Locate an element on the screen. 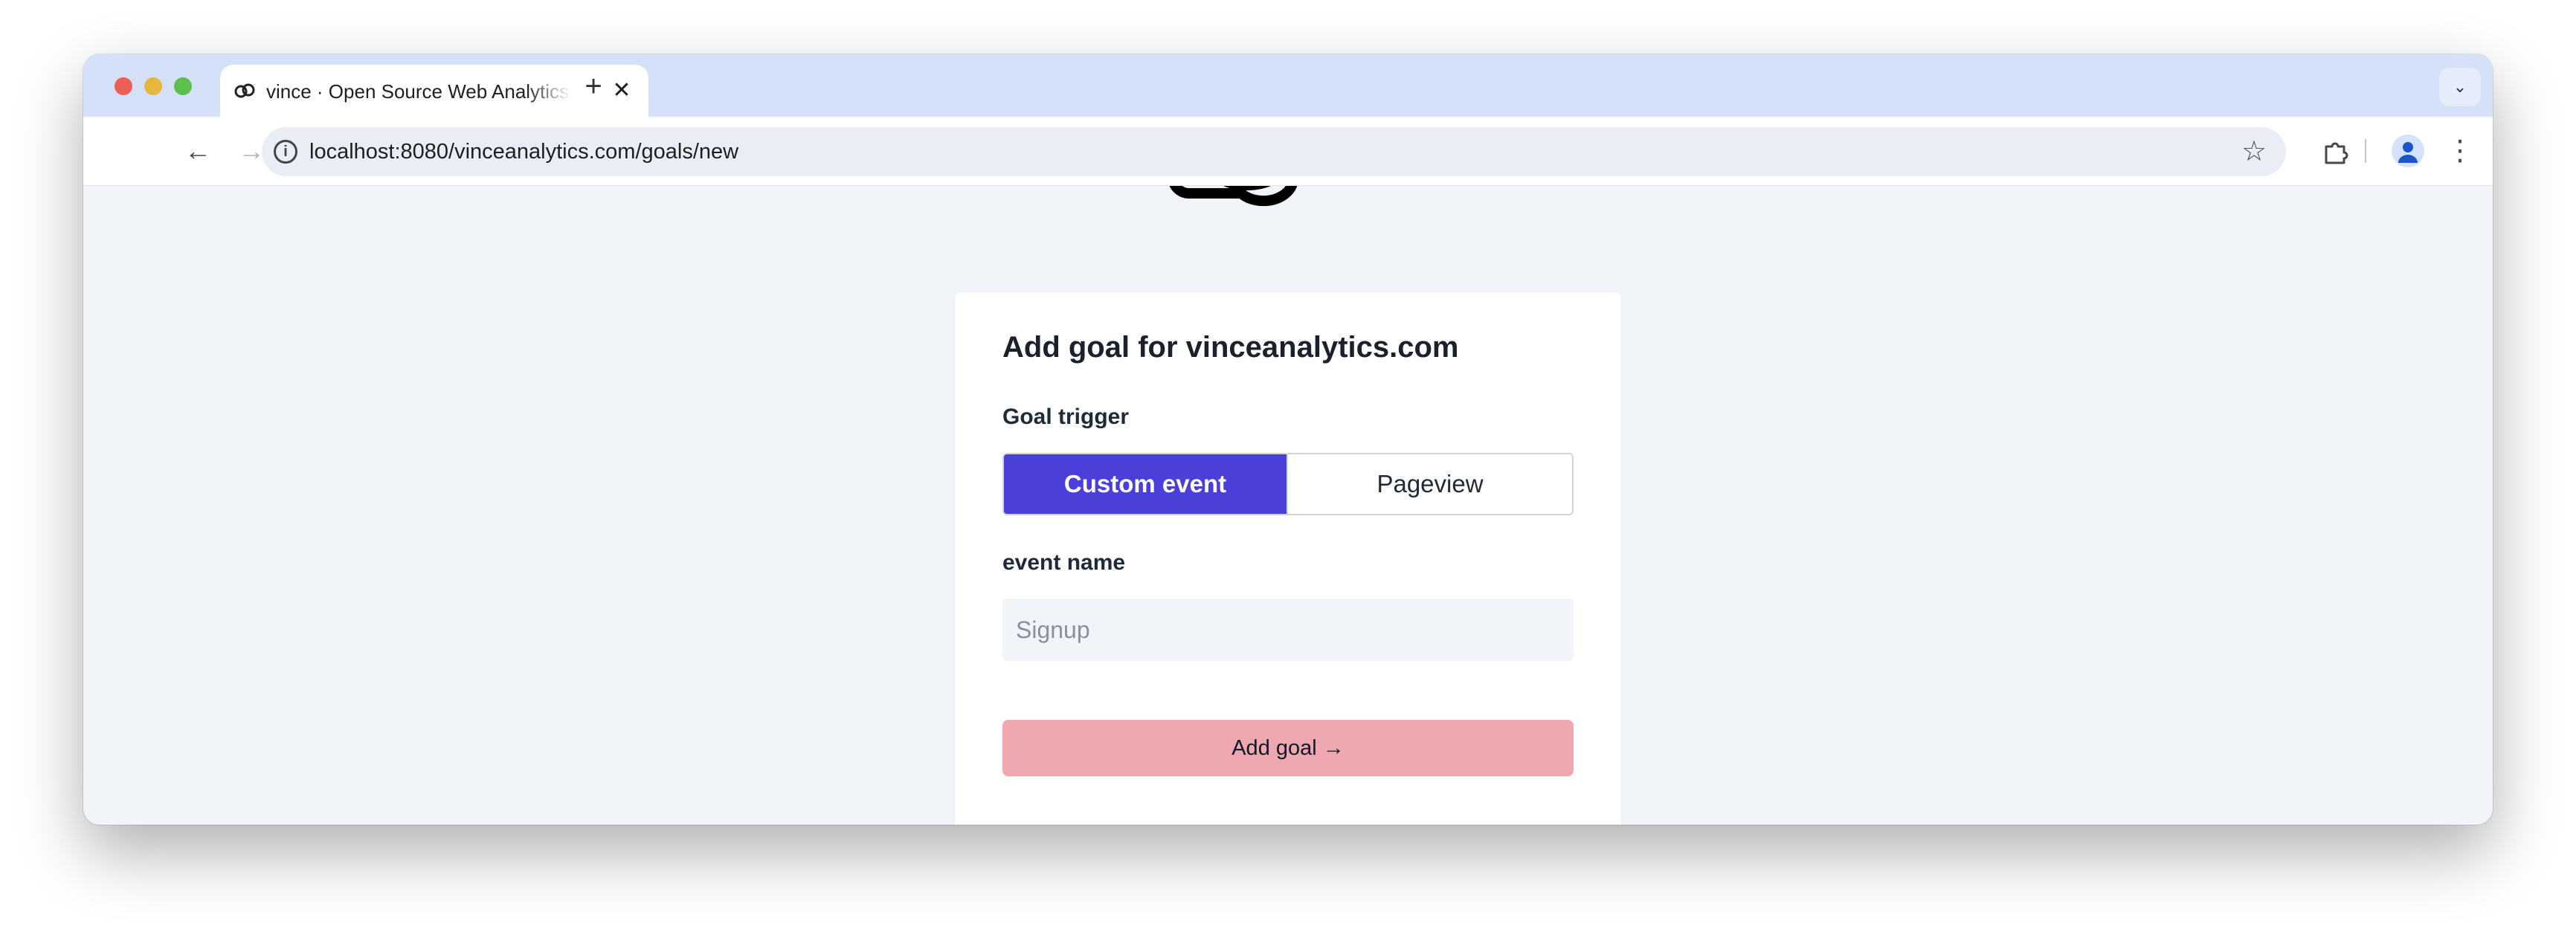 The image size is (2576, 934). goal-trigger-label: Goal trigger is located at coordinates (1066, 417).